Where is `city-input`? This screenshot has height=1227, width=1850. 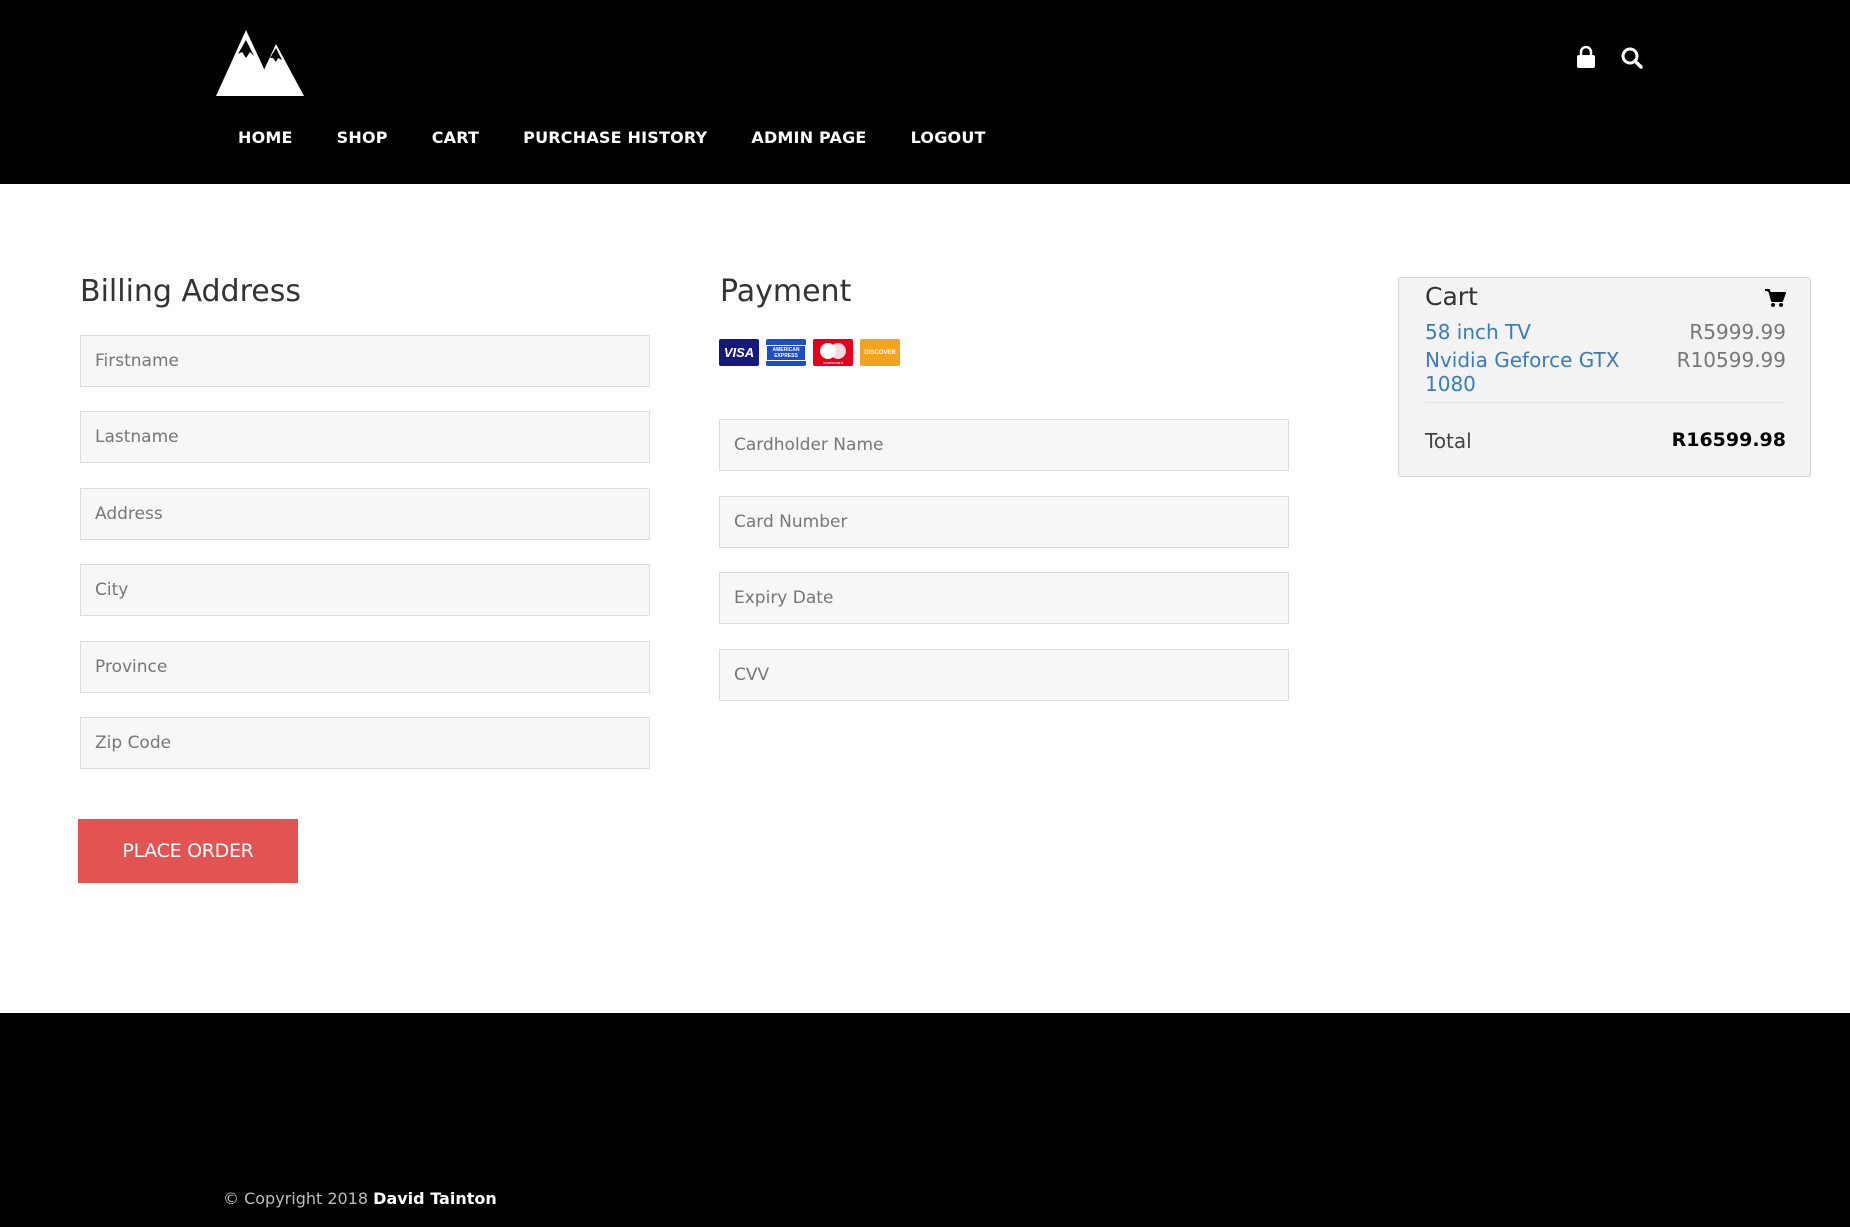
city-input is located at coordinates (365, 590).